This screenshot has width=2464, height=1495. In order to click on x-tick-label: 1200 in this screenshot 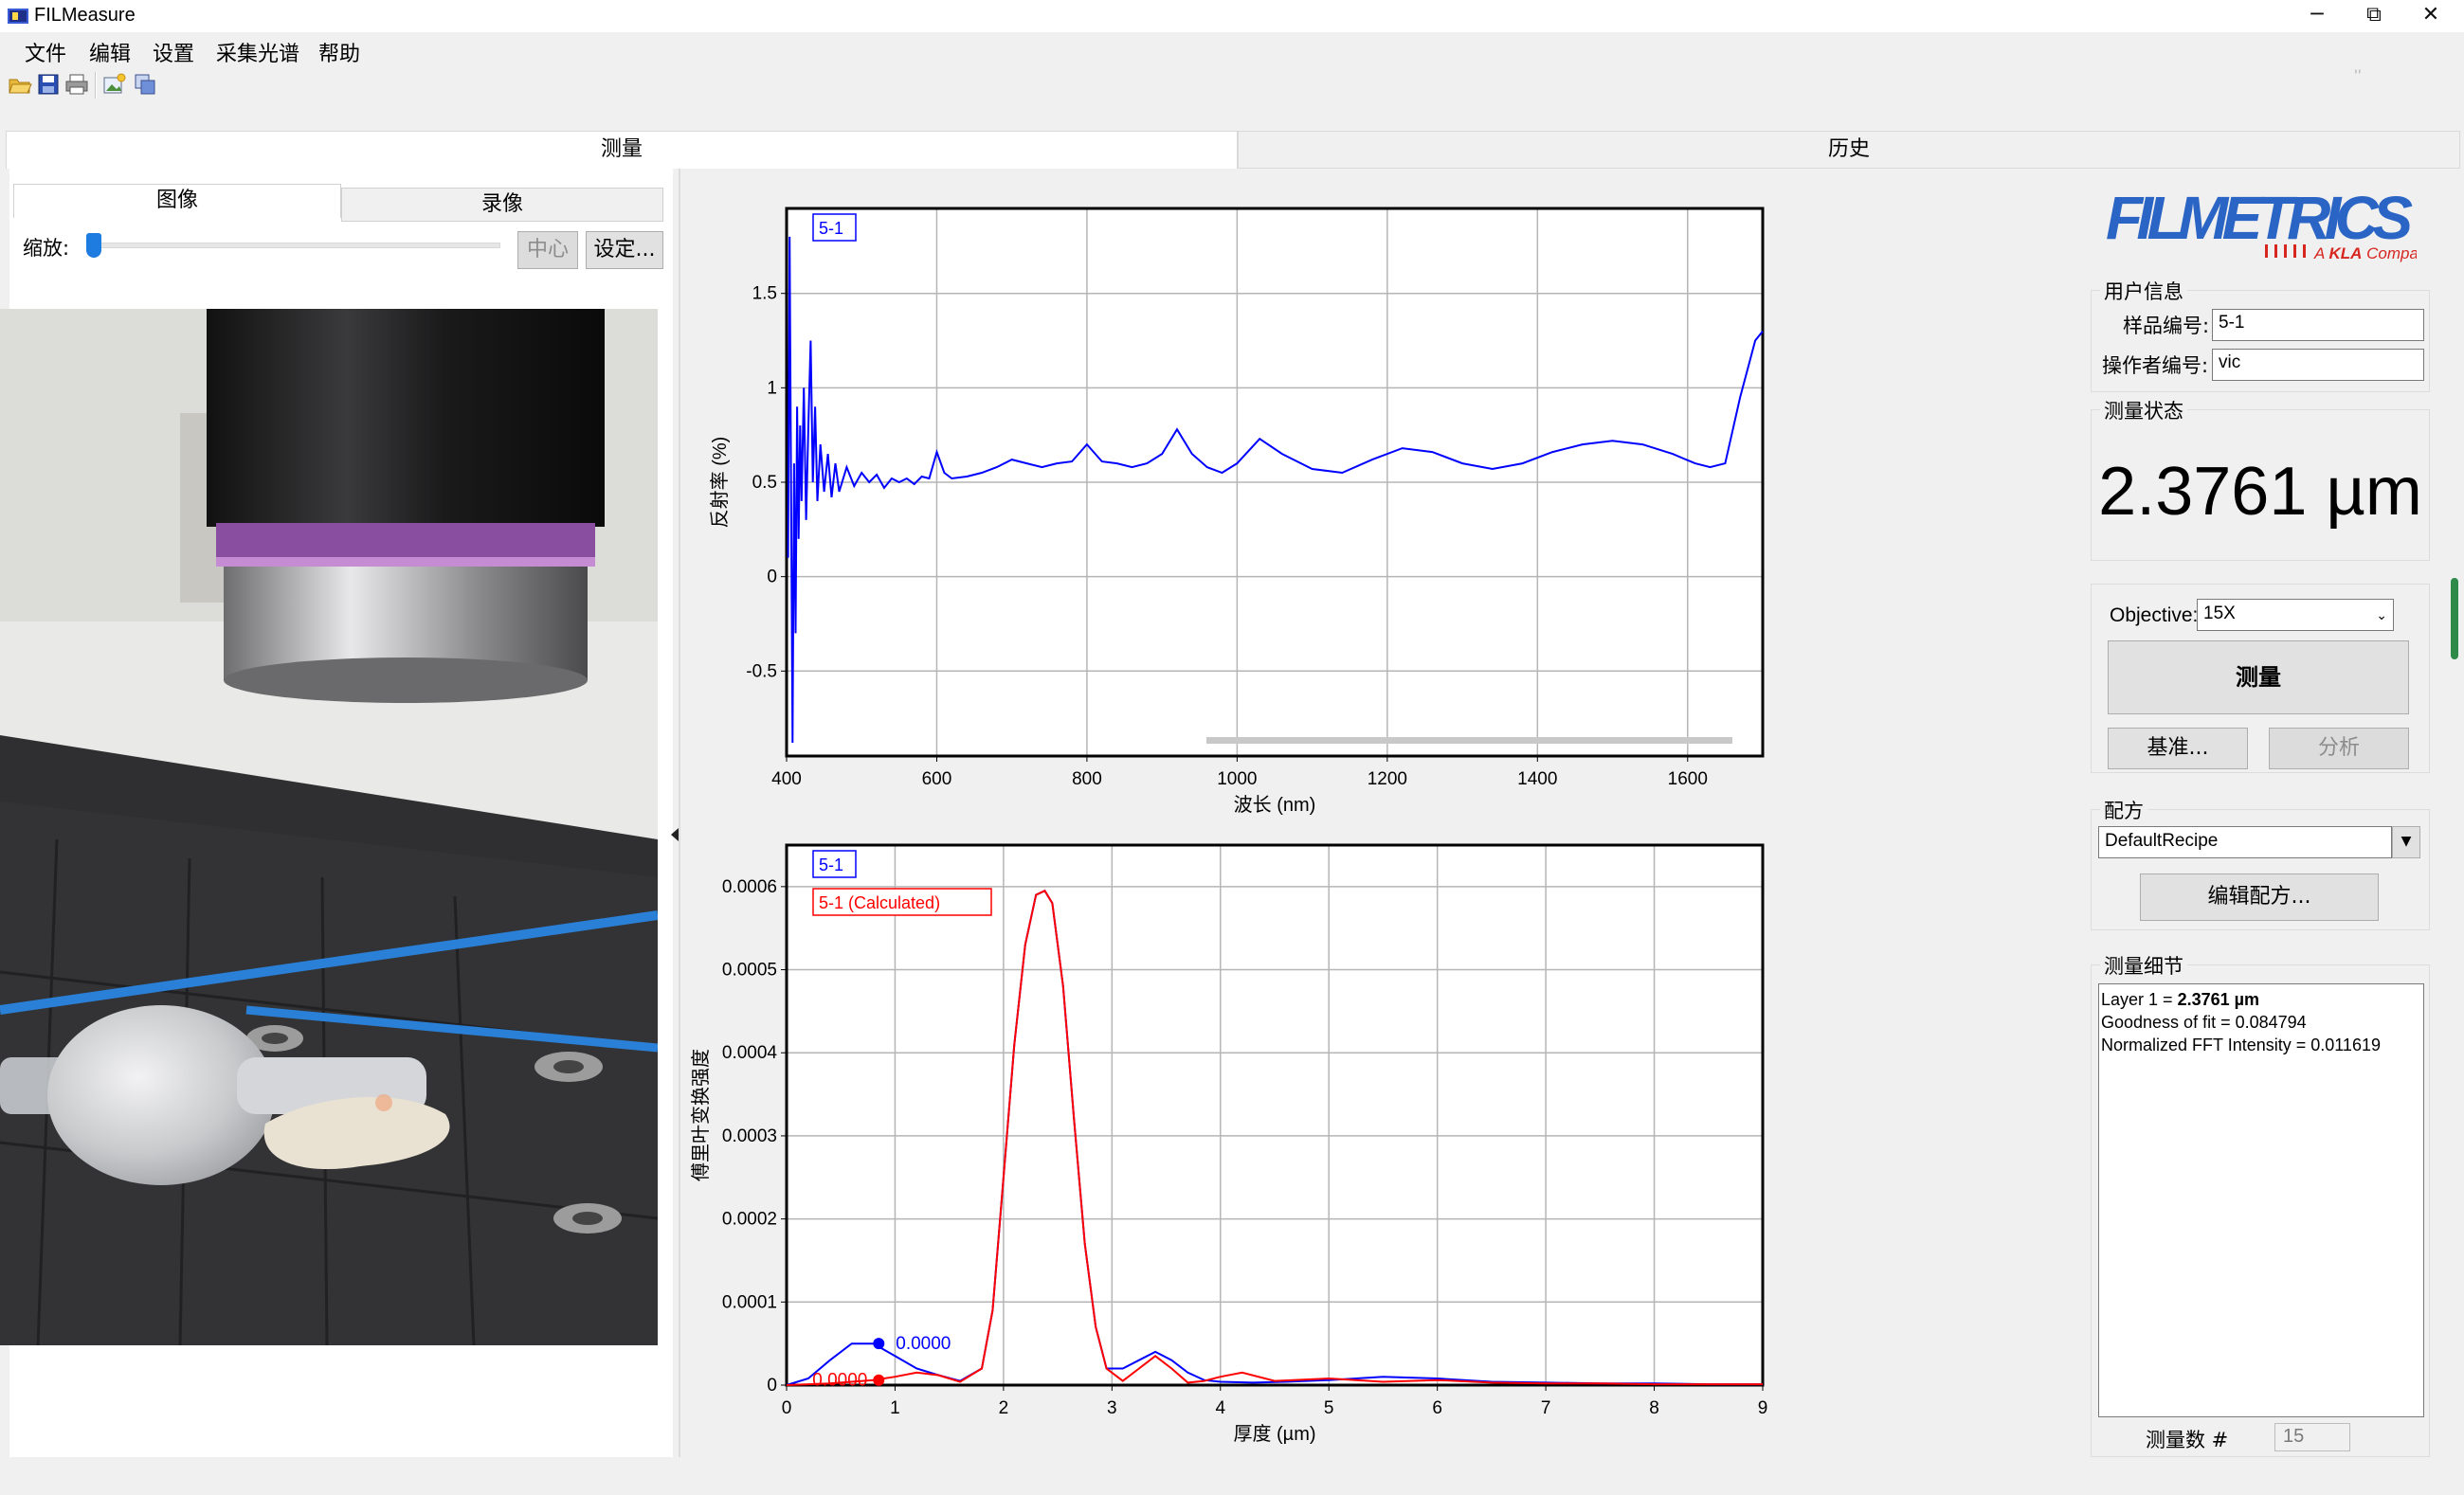, I will do `click(1387, 779)`.